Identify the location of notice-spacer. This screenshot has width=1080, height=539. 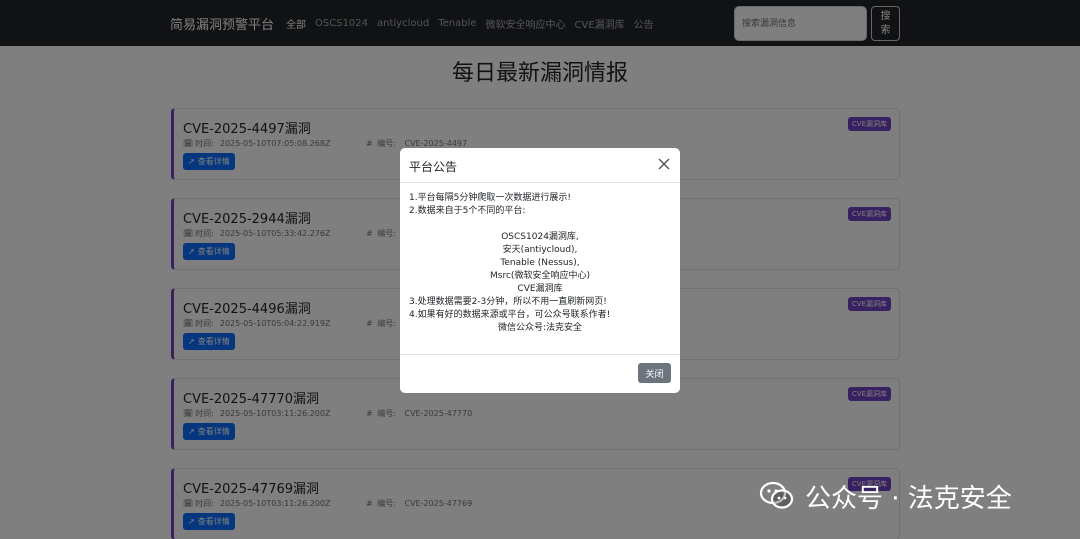
(540, 224).